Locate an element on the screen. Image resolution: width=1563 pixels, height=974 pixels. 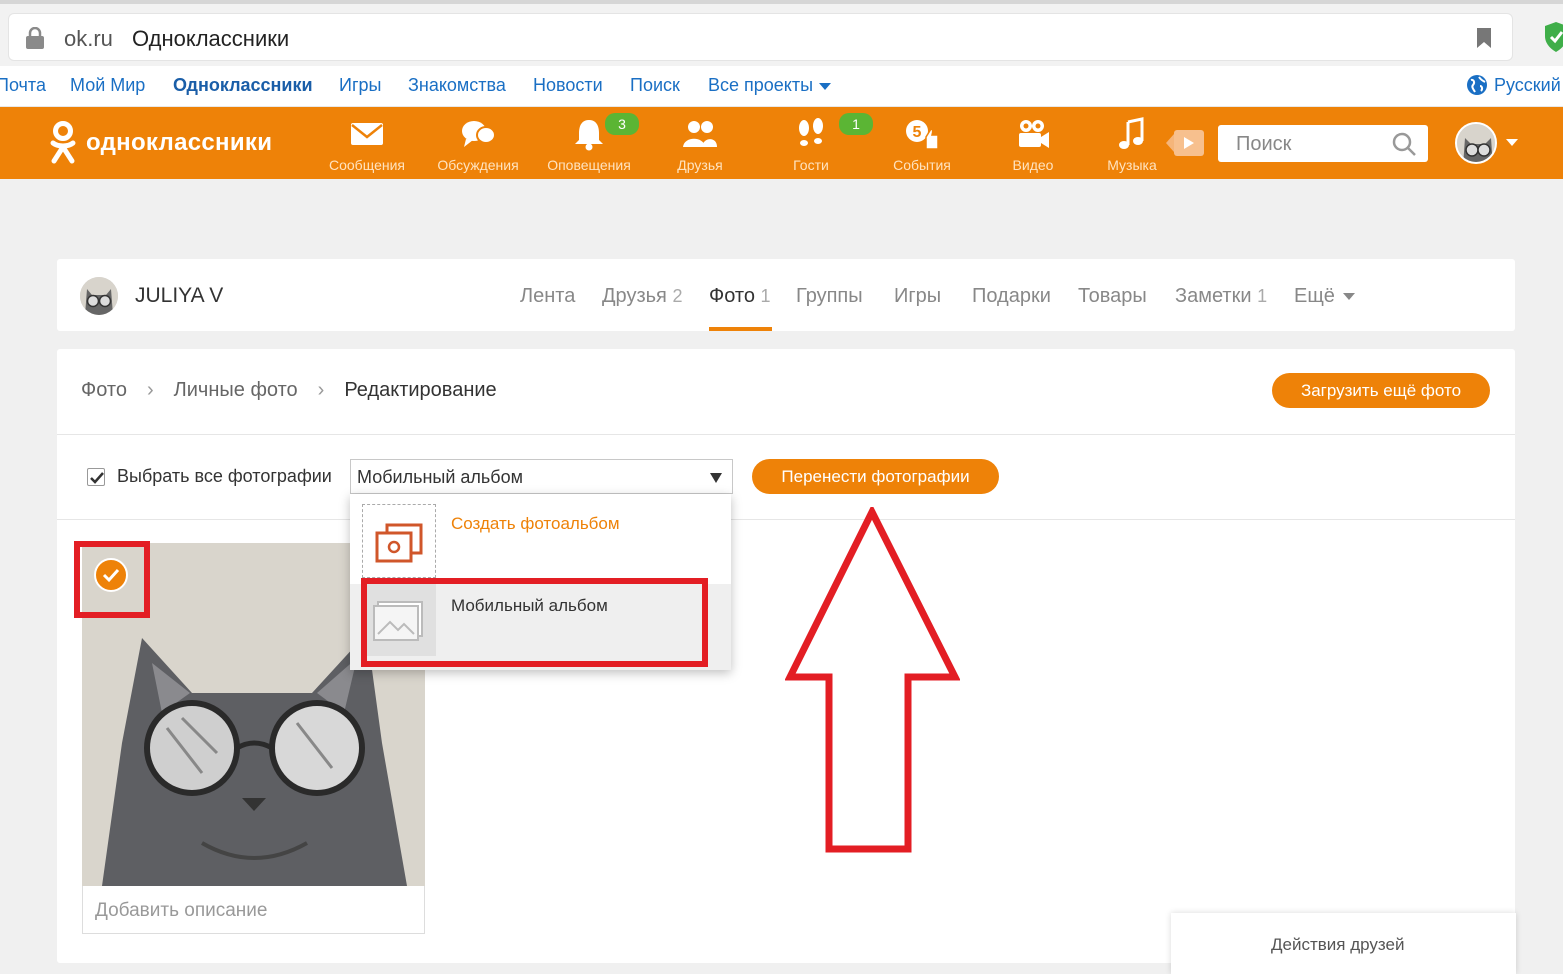
ok-logo-icon is located at coordinates (63, 143).